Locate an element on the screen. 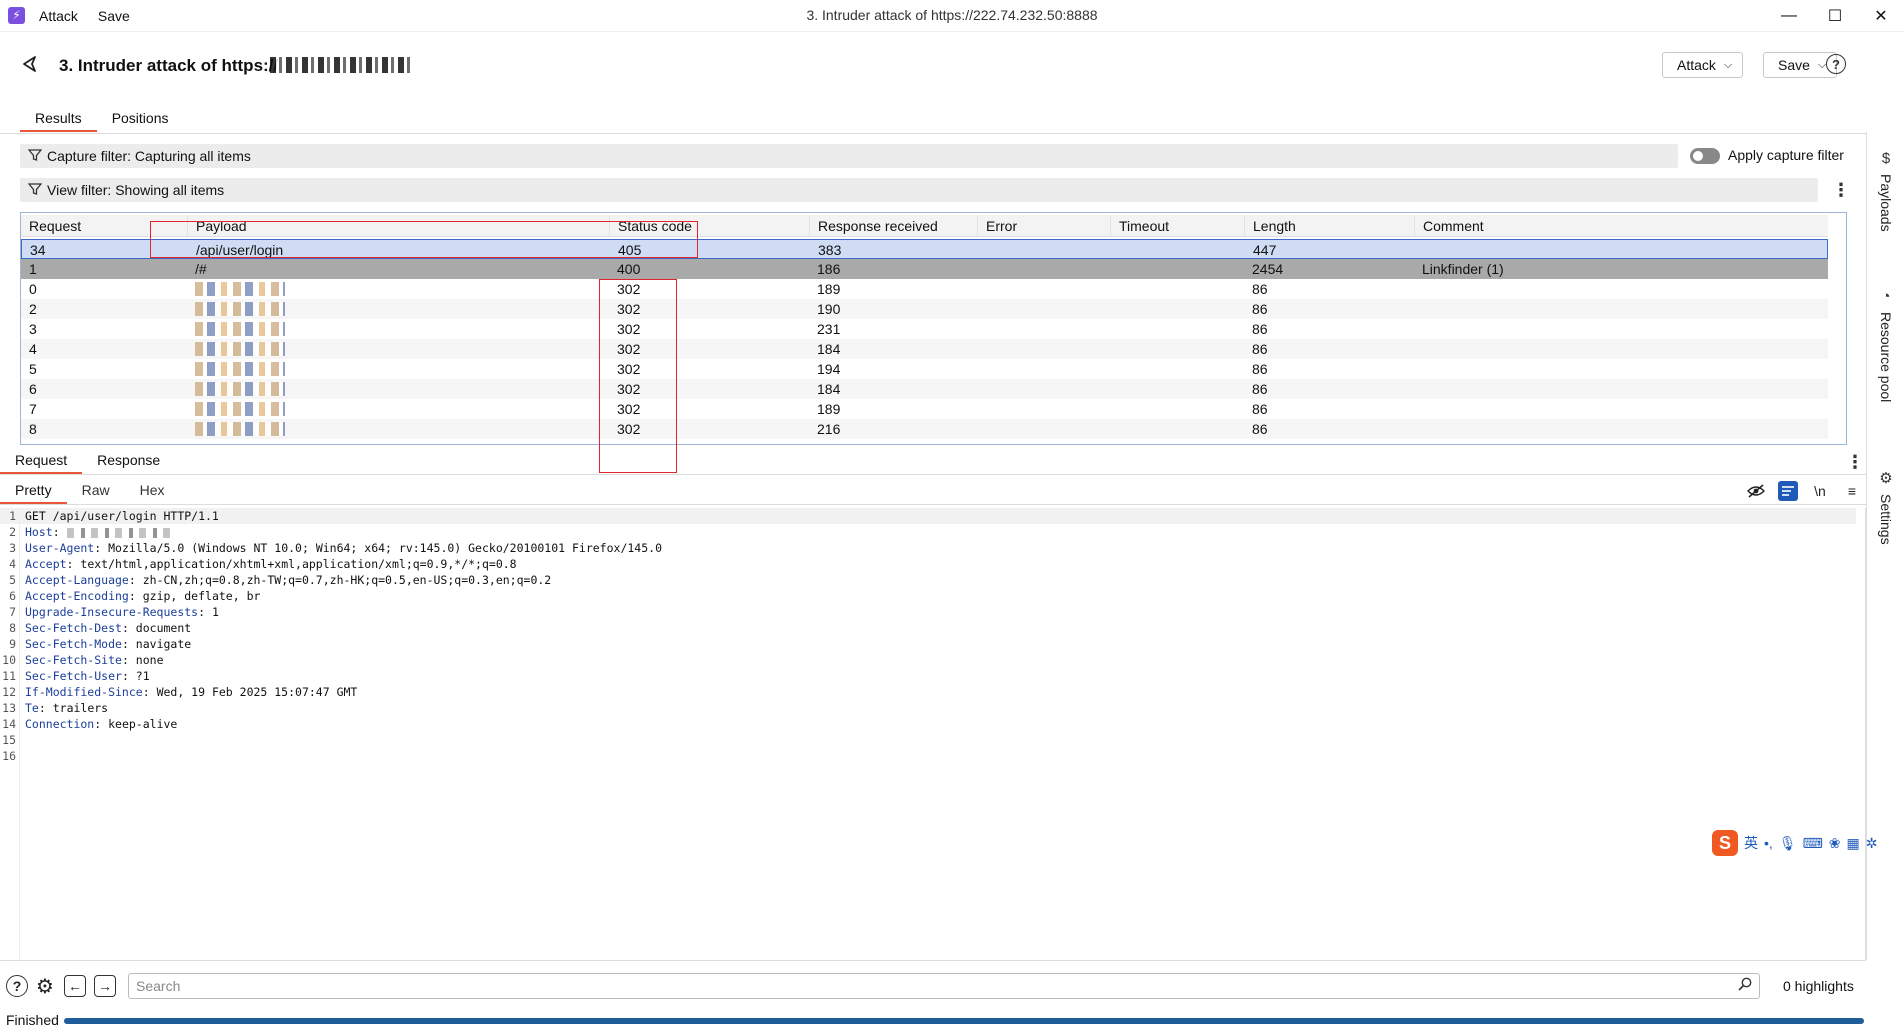  cell-request: 0 is located at coordinates (33, 289).